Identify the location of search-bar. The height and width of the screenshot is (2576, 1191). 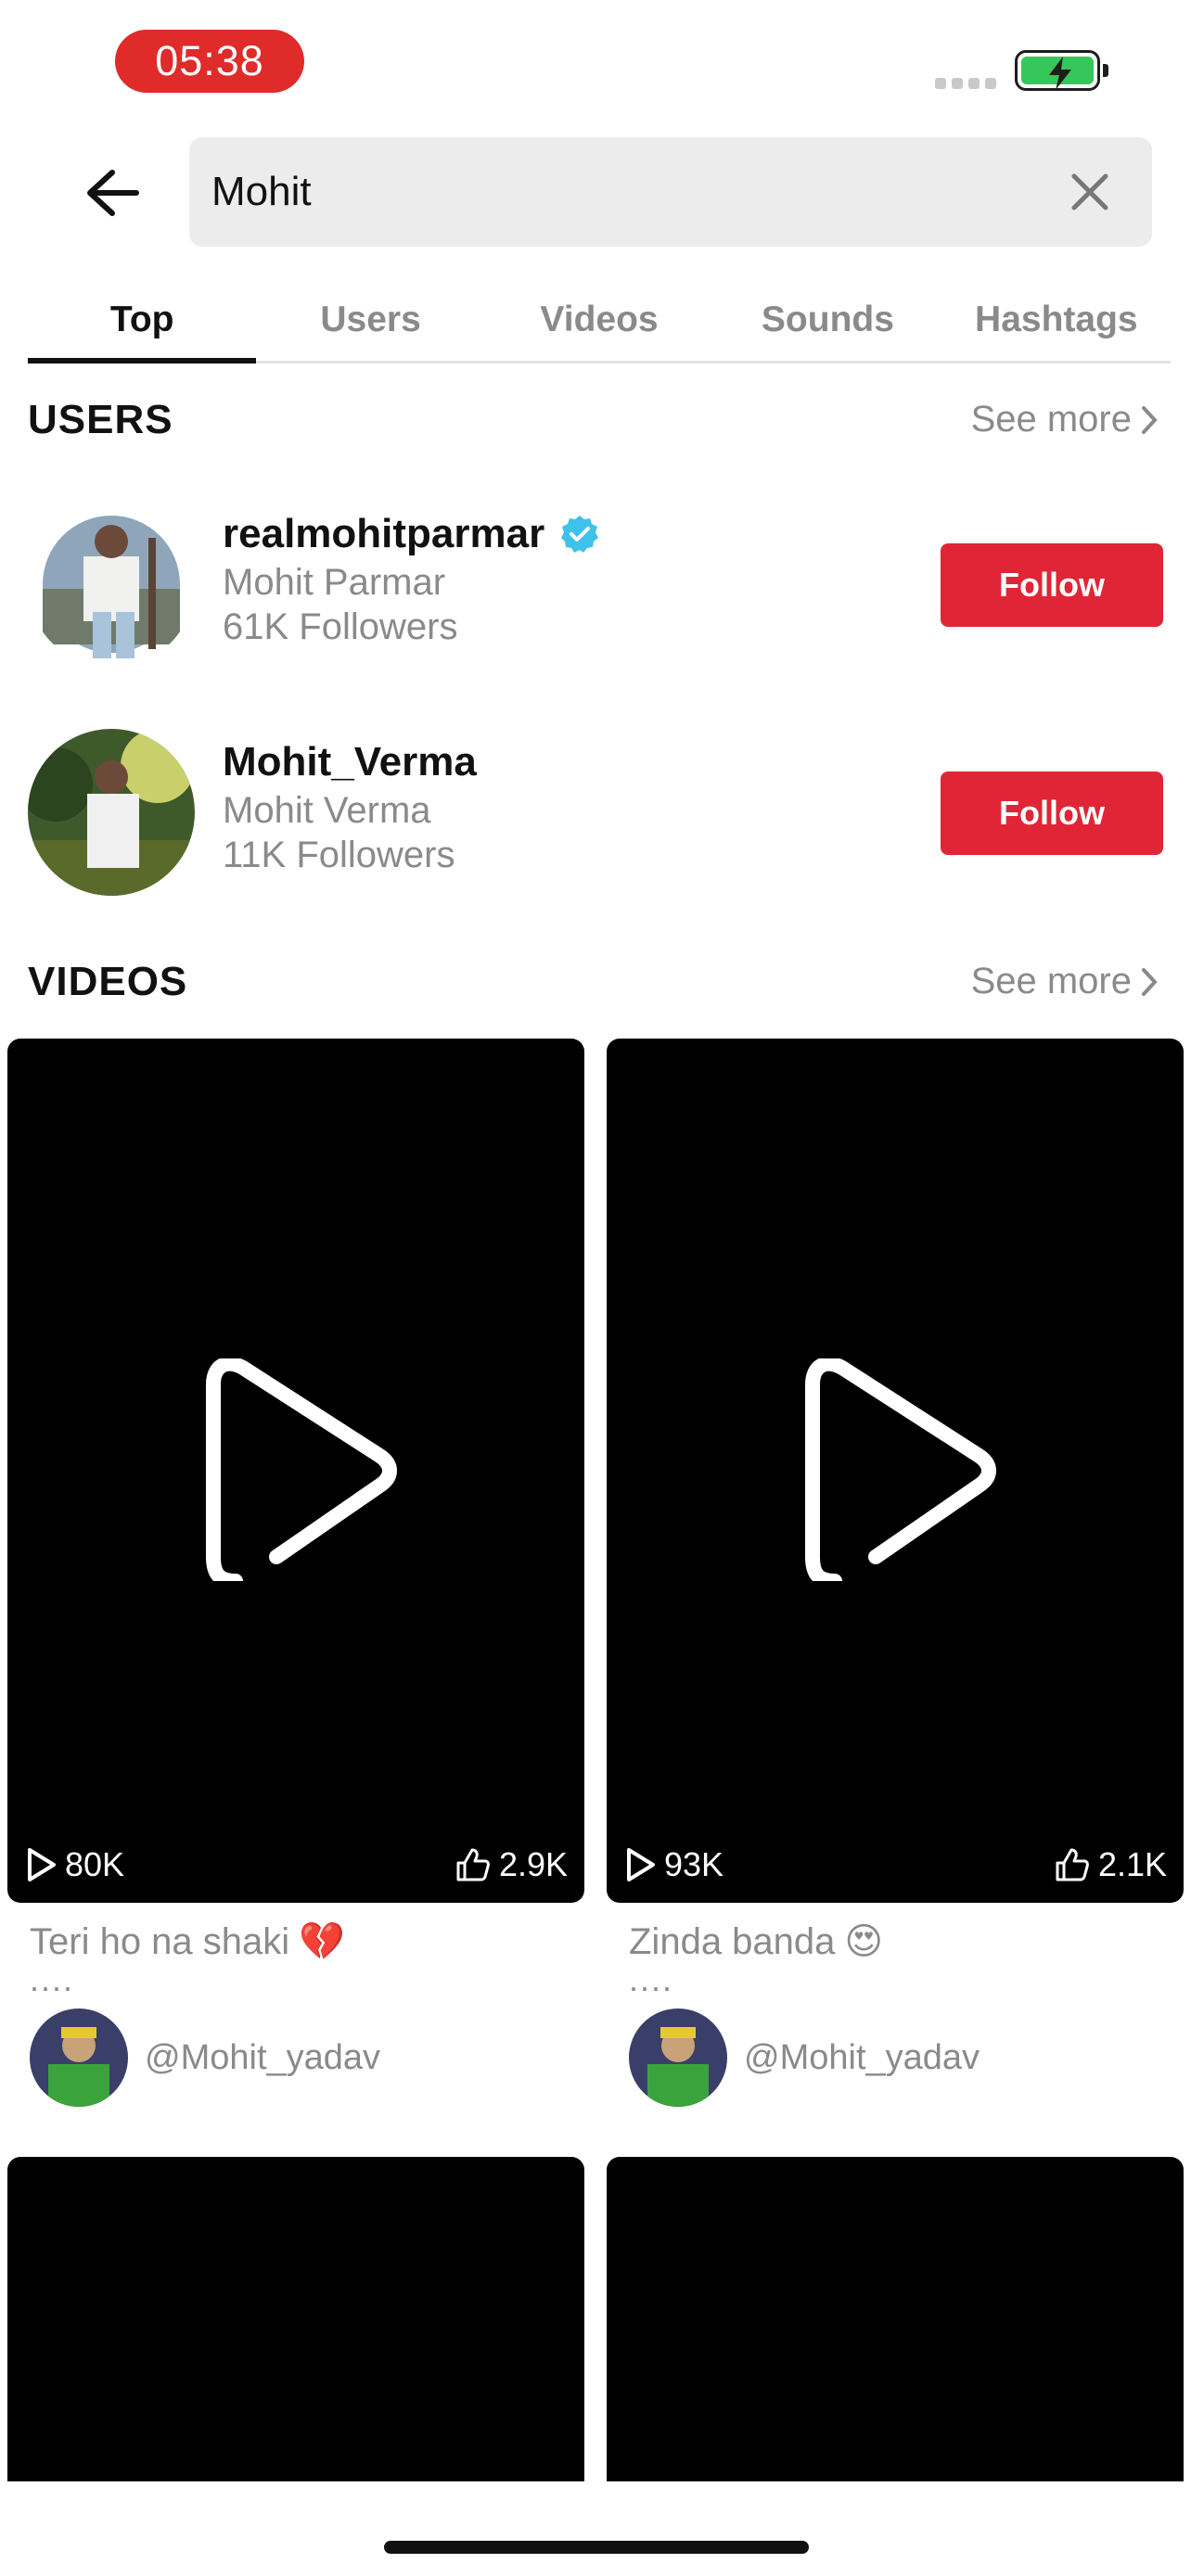
(670, 192).